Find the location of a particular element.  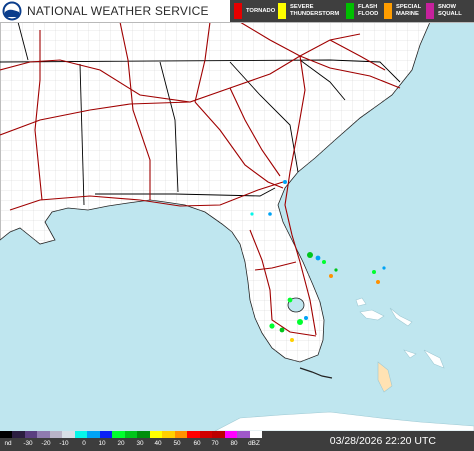

reflectivity-scale: nd -30 -20 -10 0 10 20 30 40 50 60 70 80 dBZ is located at coordinates (131, 441).